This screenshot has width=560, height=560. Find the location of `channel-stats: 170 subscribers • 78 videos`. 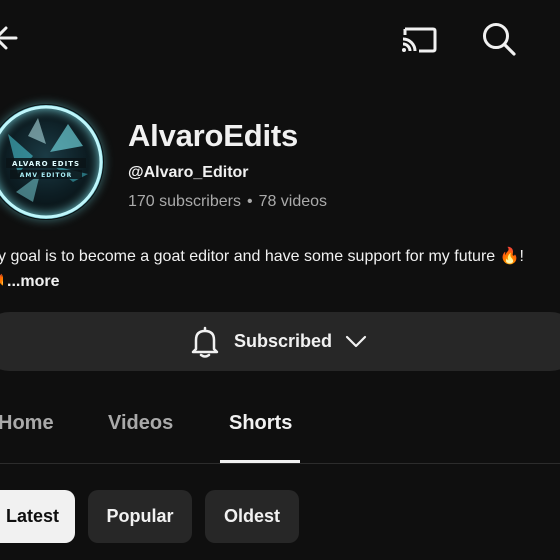

channel-stats: 170 subscribers • 78 videos is located at coordinates (227, 202).